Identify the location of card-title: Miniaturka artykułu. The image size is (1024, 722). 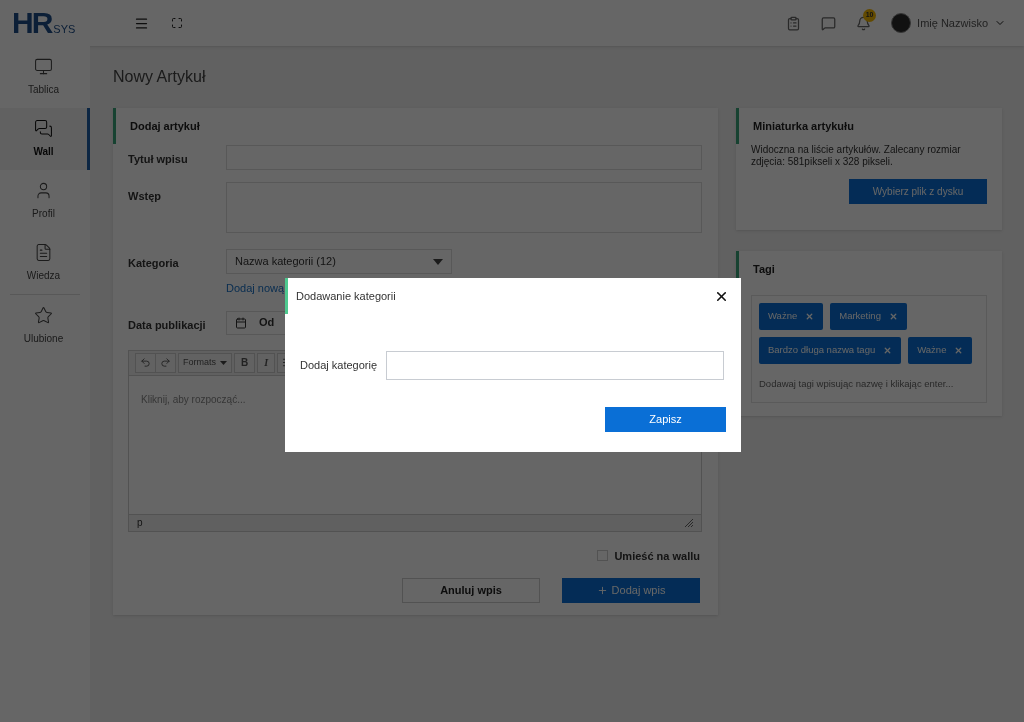
(803, 126).